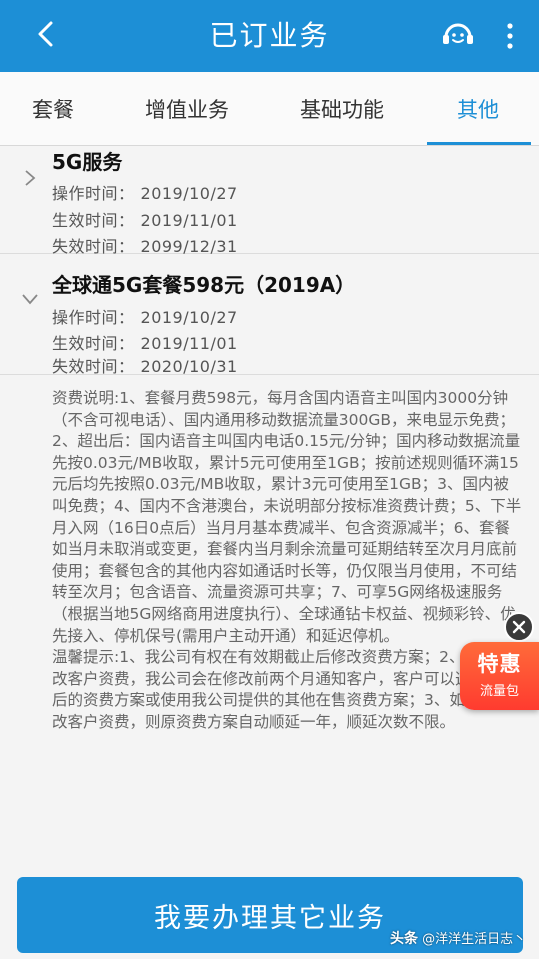  Describe the element at coordinates (204, 285) in the screenshot. I see `service-item-title: 全球通5G套餐598元（2019A）` at that location.